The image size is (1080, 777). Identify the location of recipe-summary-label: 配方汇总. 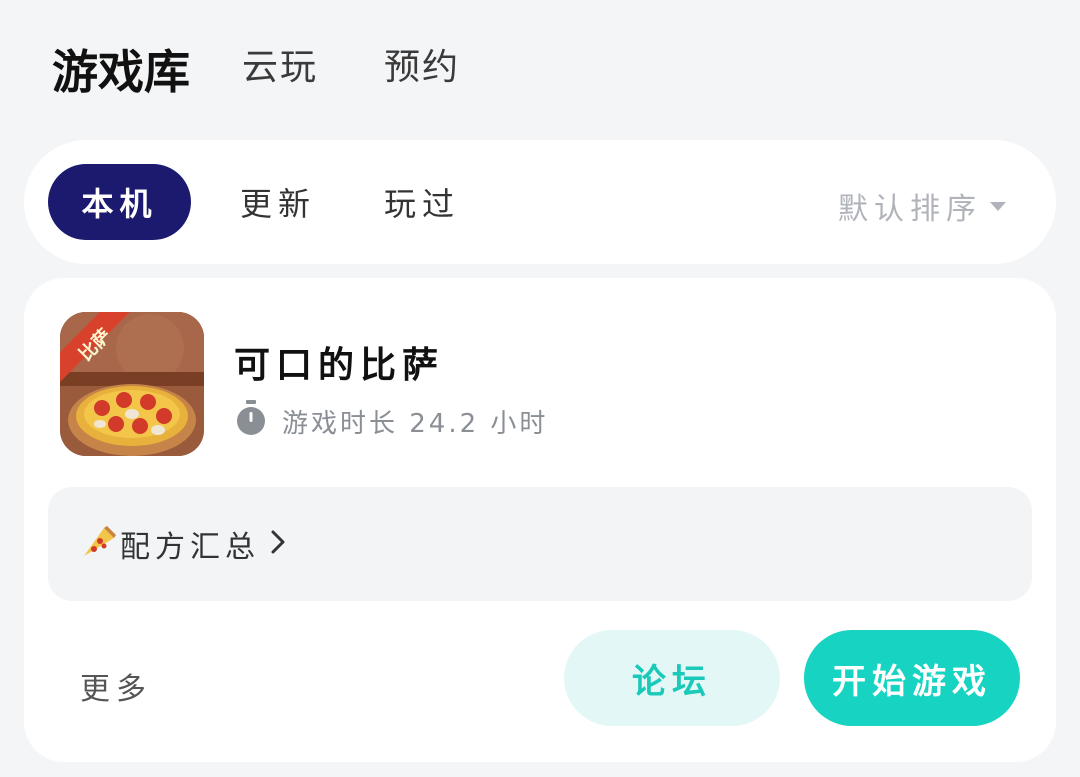
(190, 547).